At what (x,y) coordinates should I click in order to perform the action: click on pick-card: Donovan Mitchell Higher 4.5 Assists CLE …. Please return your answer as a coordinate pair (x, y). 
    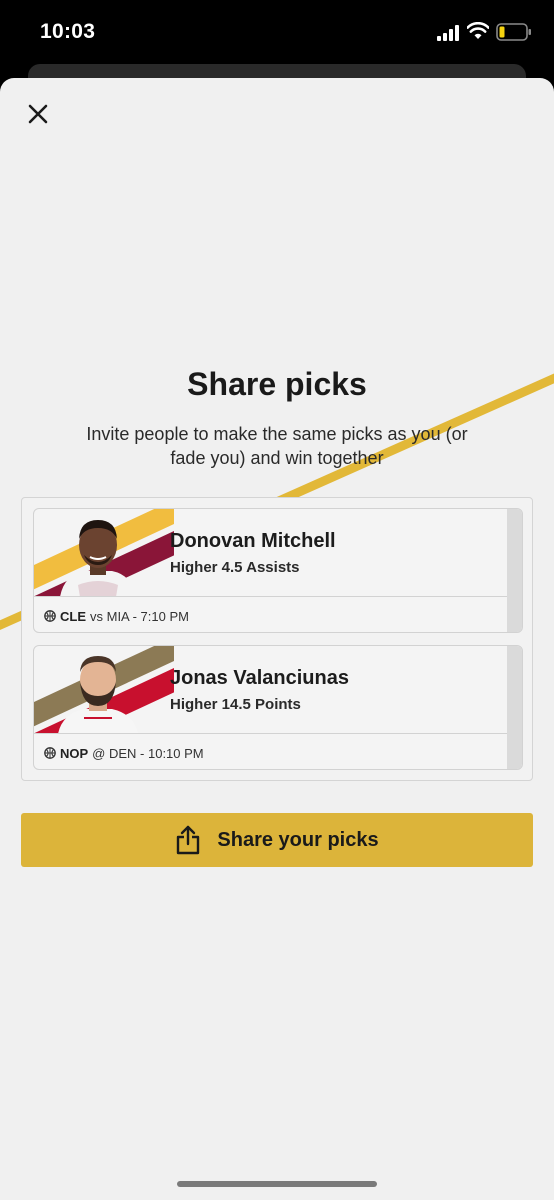
    Looking at the image, I should click on (278, 570).